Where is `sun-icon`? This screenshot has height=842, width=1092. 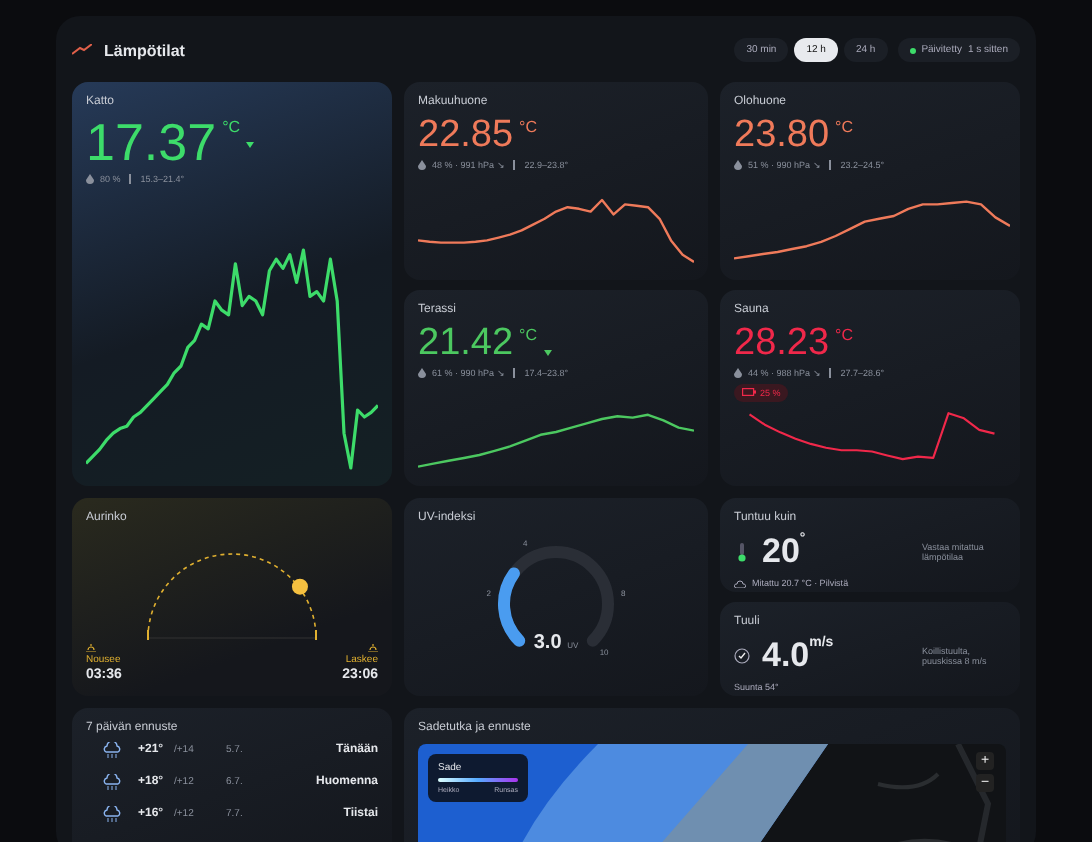 sun-icon is located at coordinates (299, 586).